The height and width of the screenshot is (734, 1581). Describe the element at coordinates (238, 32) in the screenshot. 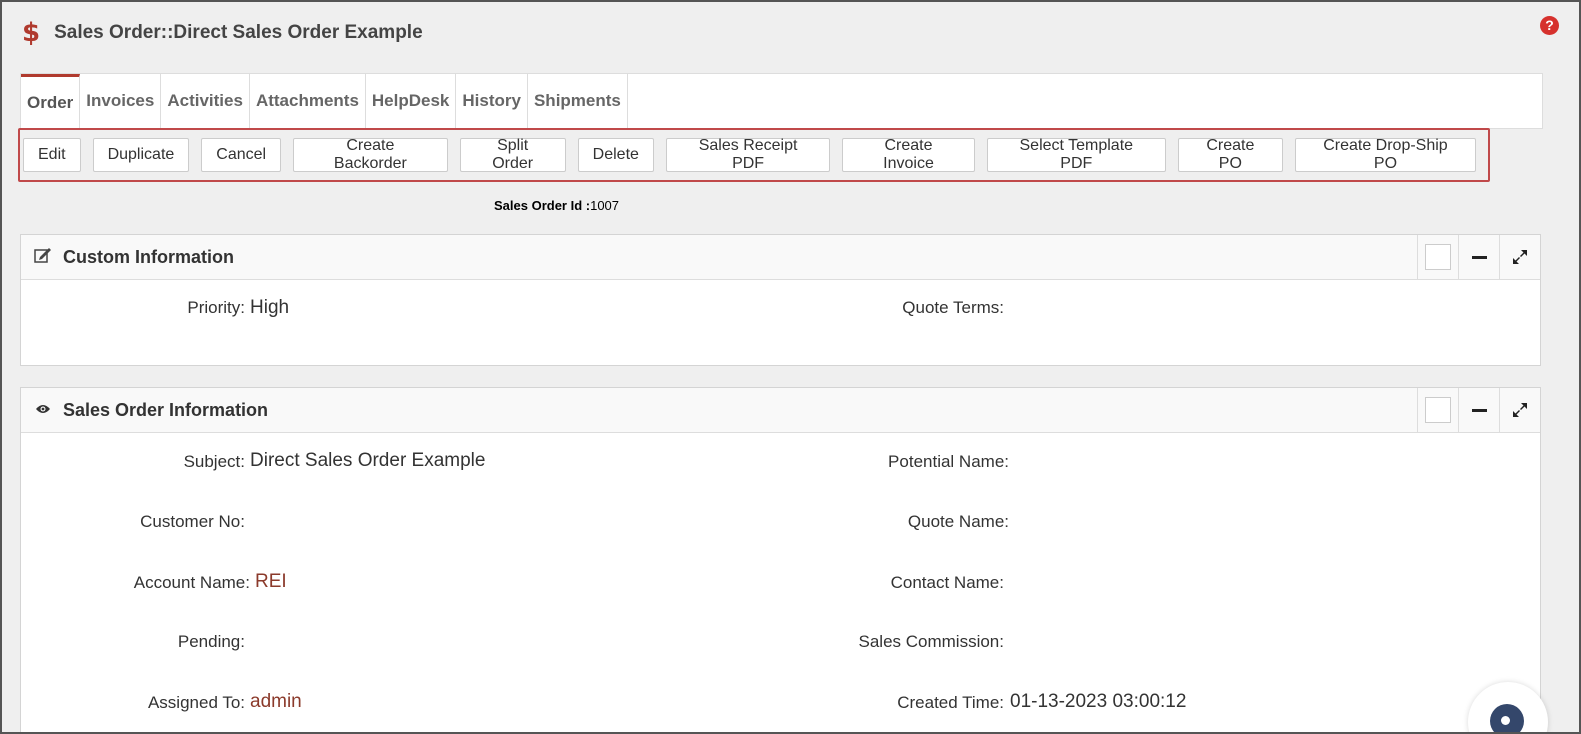

I see `page-title: Sales Order::Direct Sales Order Example` at that location.